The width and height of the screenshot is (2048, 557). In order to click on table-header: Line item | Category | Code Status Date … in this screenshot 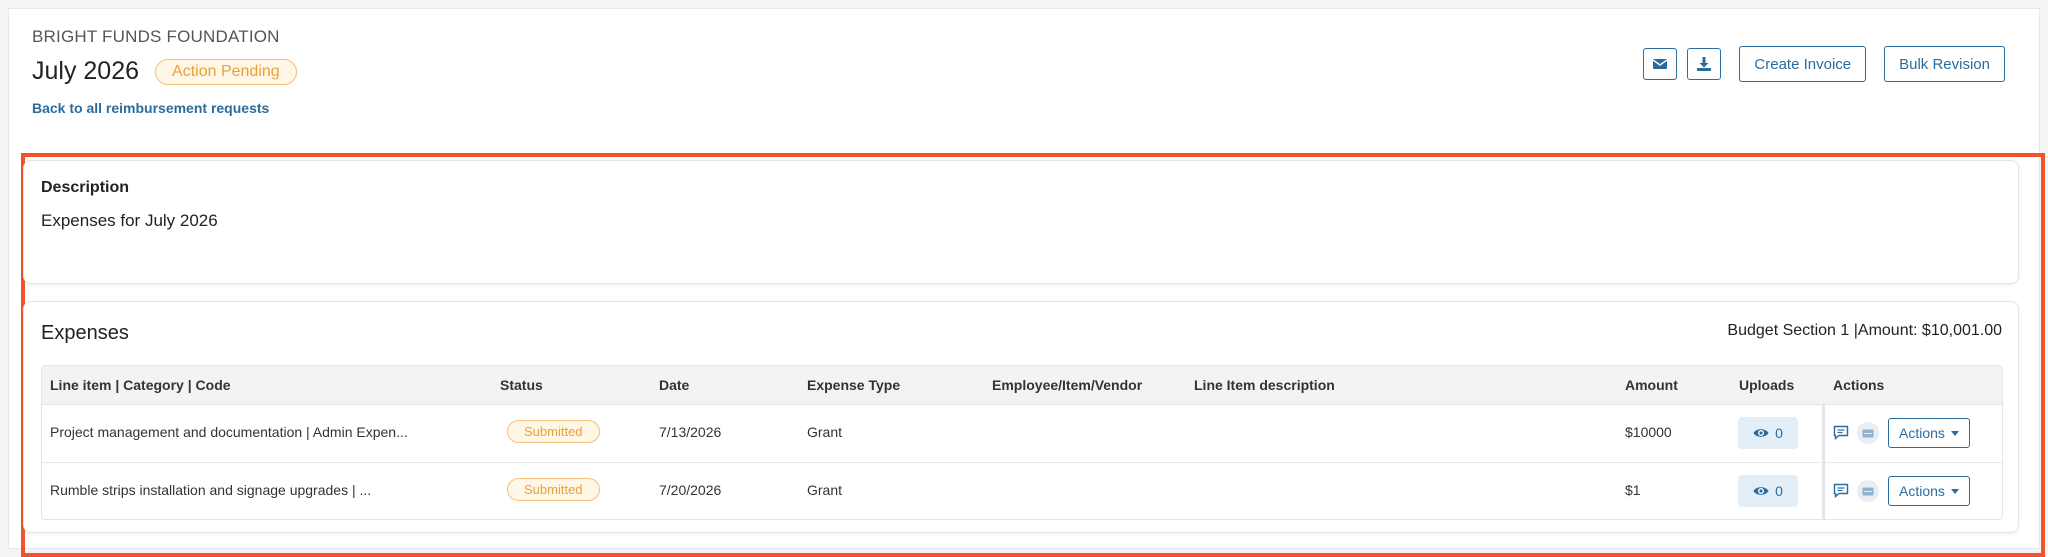, I will do `click(1022, 385)`.